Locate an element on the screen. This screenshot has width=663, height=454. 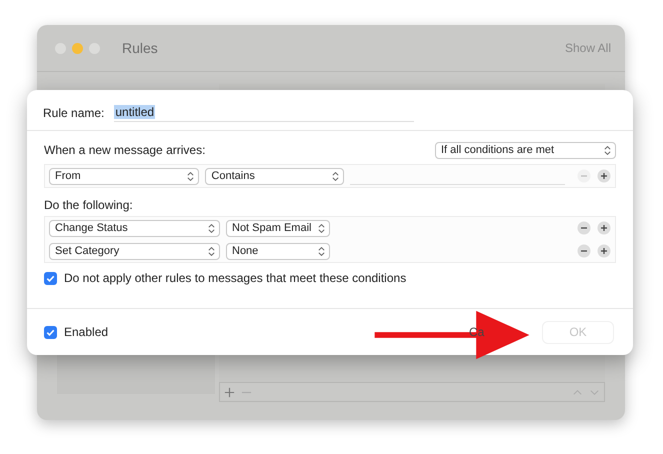
rule-name-label: Rule name: is located at coordinates (73, 113).